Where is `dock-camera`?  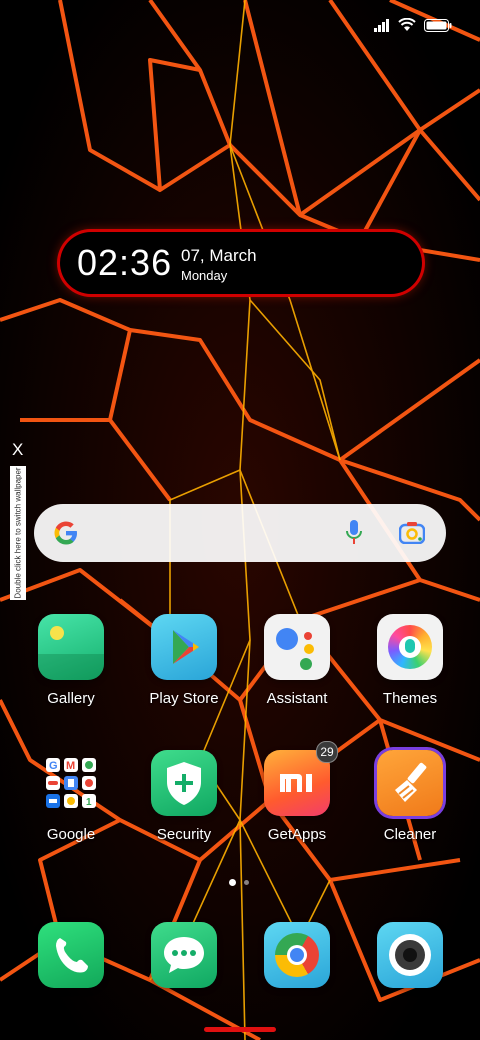 dock-camera is located at coordinates (410, 955).